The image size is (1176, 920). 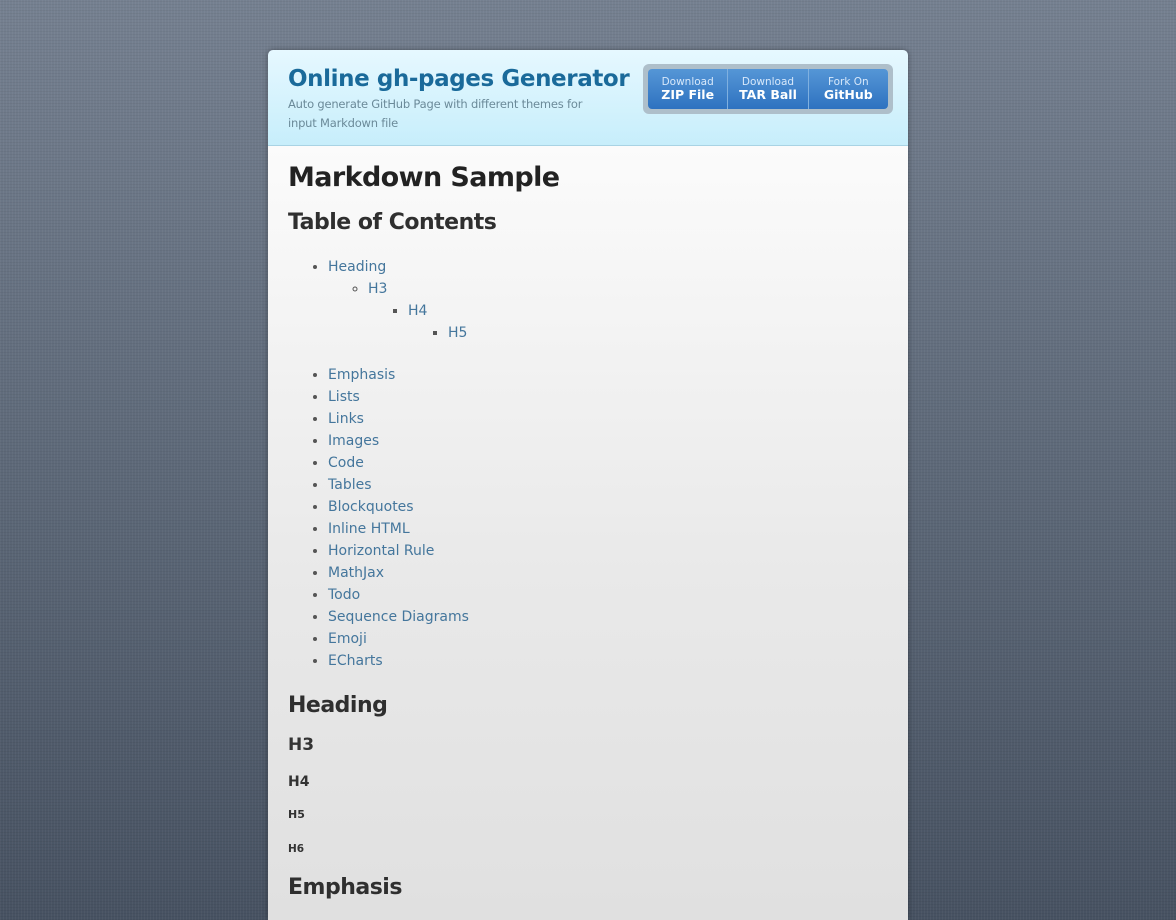 I want to click on toc-list: Heading H3 H4 H5, so click(x=588, y=300).